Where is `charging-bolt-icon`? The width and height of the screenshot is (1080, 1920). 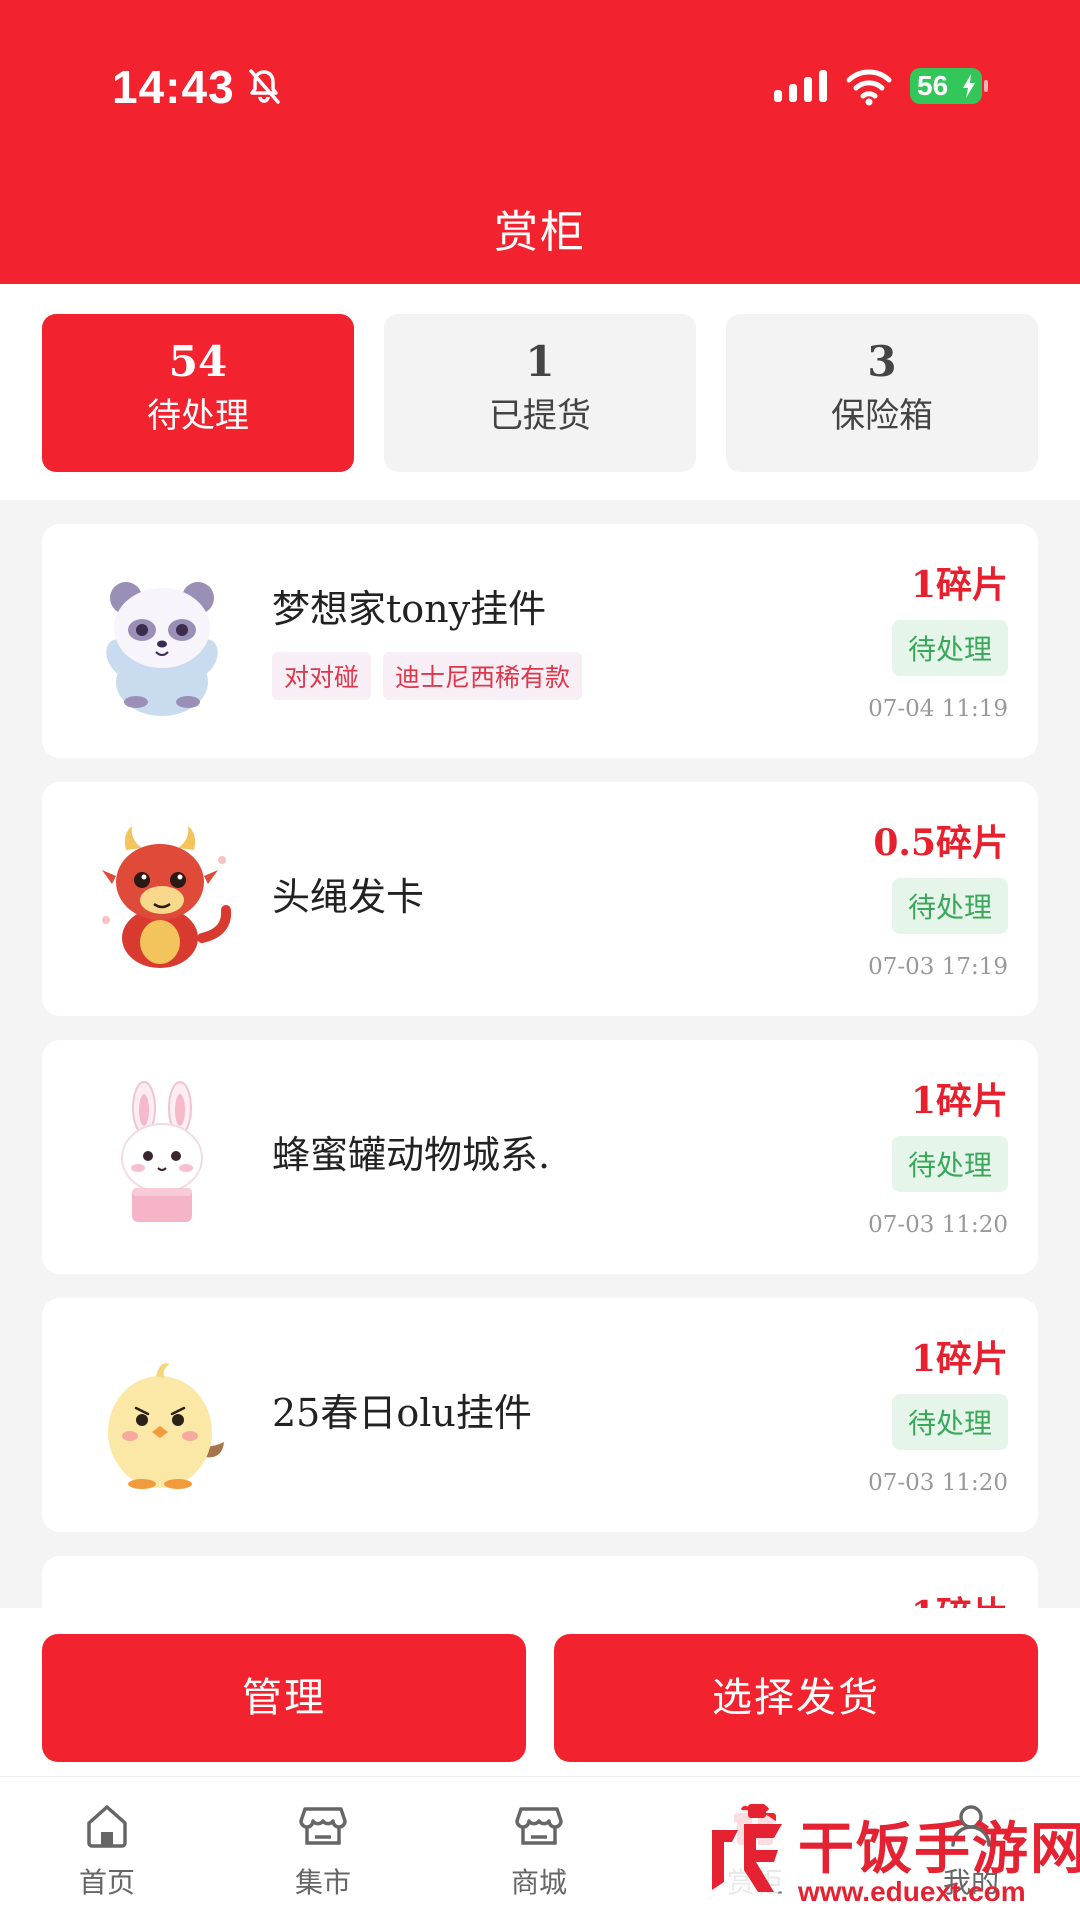 charging-bolt-icon is located at coordinates (969, 86).